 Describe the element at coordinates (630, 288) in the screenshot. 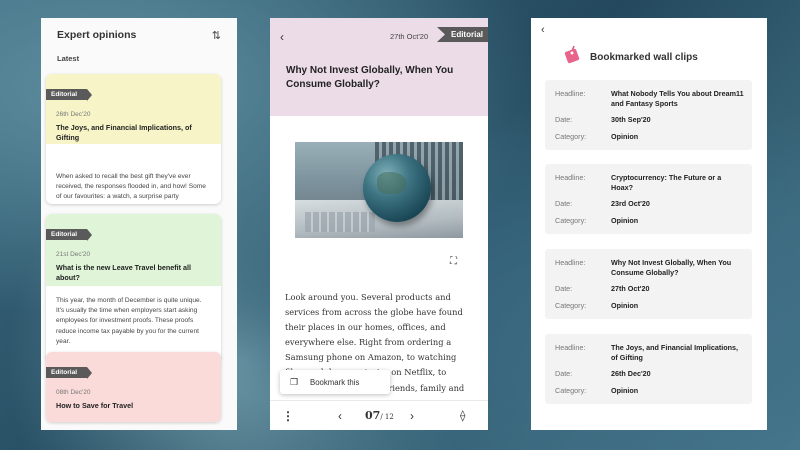

I see `date-value: 27th Oct'20` at that location.